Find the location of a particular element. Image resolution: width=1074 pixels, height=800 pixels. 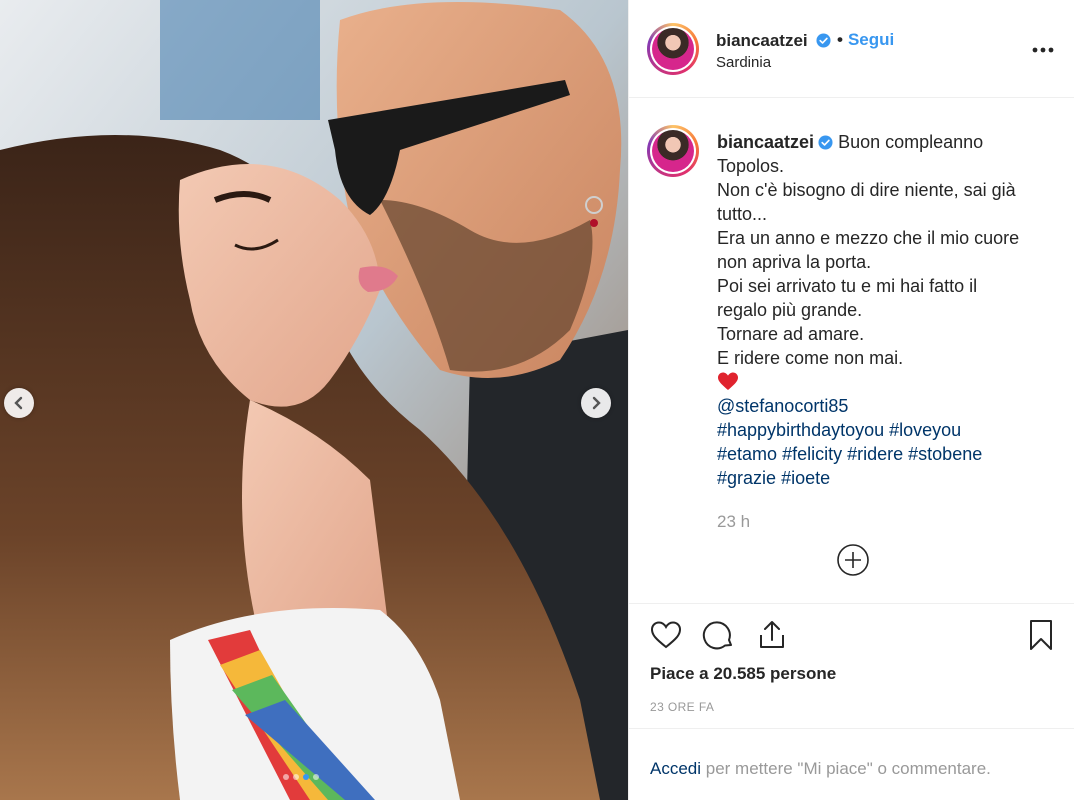

carousel-next-button is located at coordinates (596, 403).